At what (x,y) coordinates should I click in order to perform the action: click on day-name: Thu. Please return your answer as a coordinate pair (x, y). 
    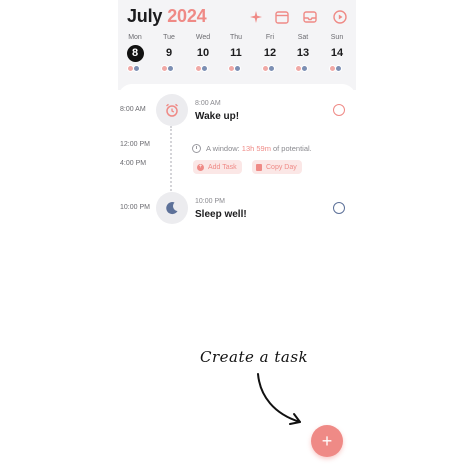
    Looking at the image, I should click on (236, 37).